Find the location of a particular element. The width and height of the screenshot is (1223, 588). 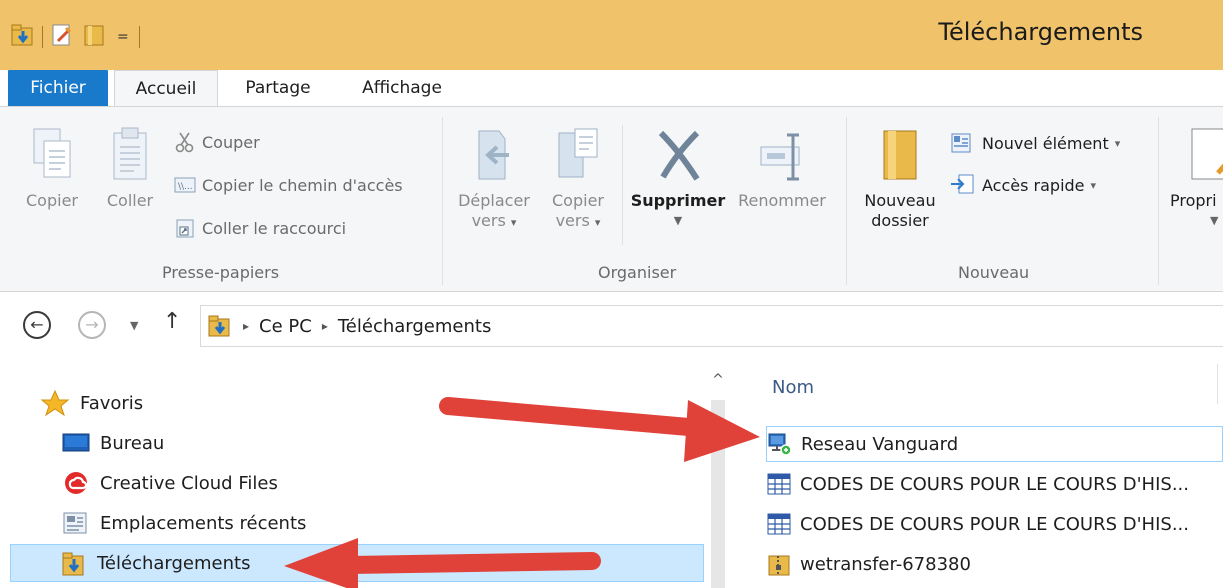

copy-icon is located at coordinates (52, 153).